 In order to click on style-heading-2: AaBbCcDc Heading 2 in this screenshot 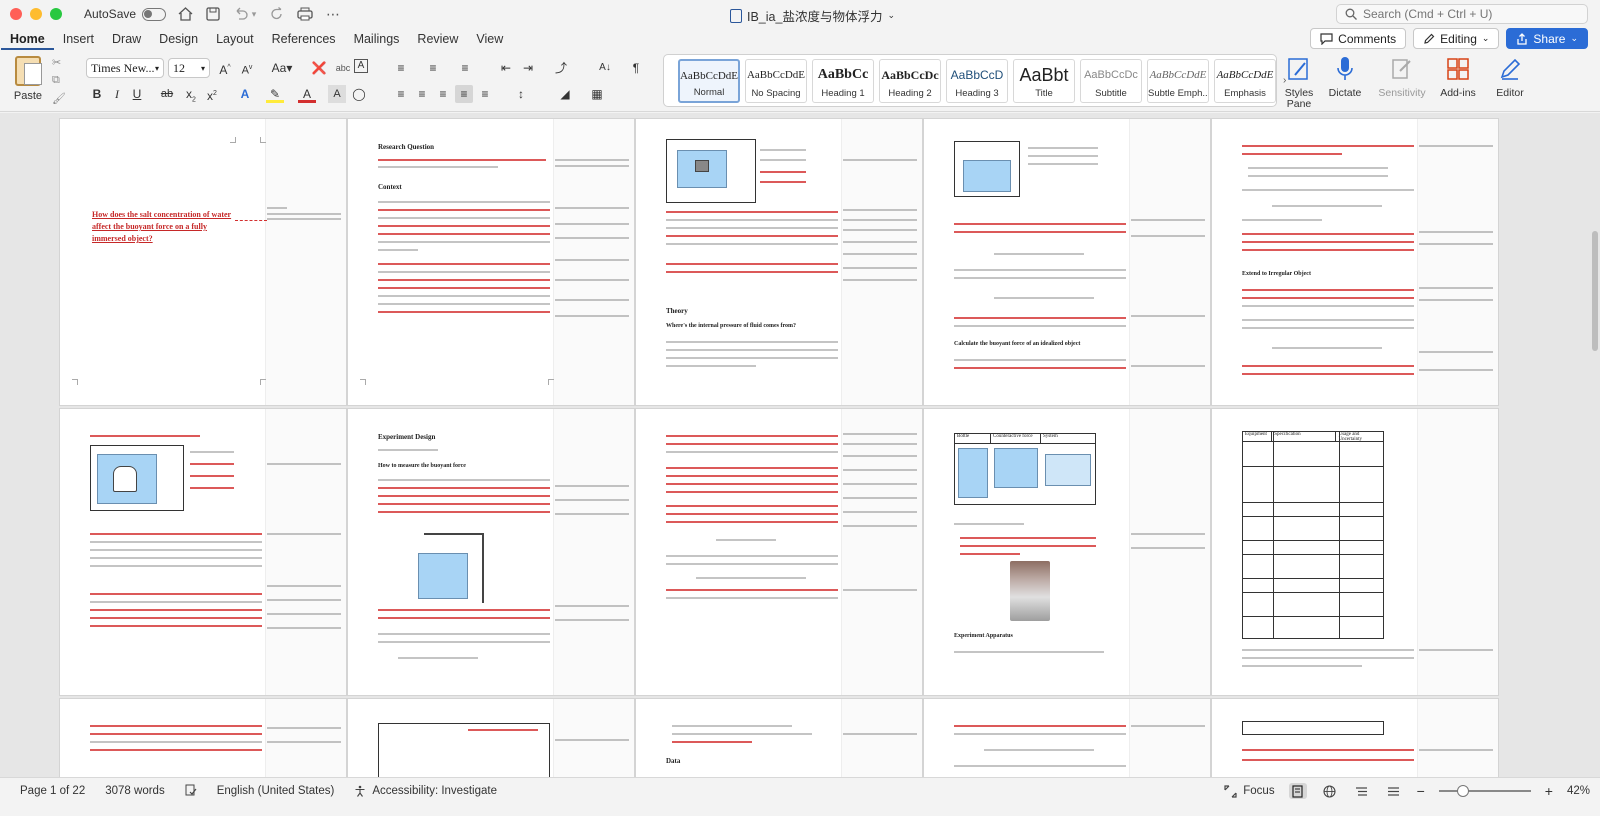, I will do `click(910, 80)`.